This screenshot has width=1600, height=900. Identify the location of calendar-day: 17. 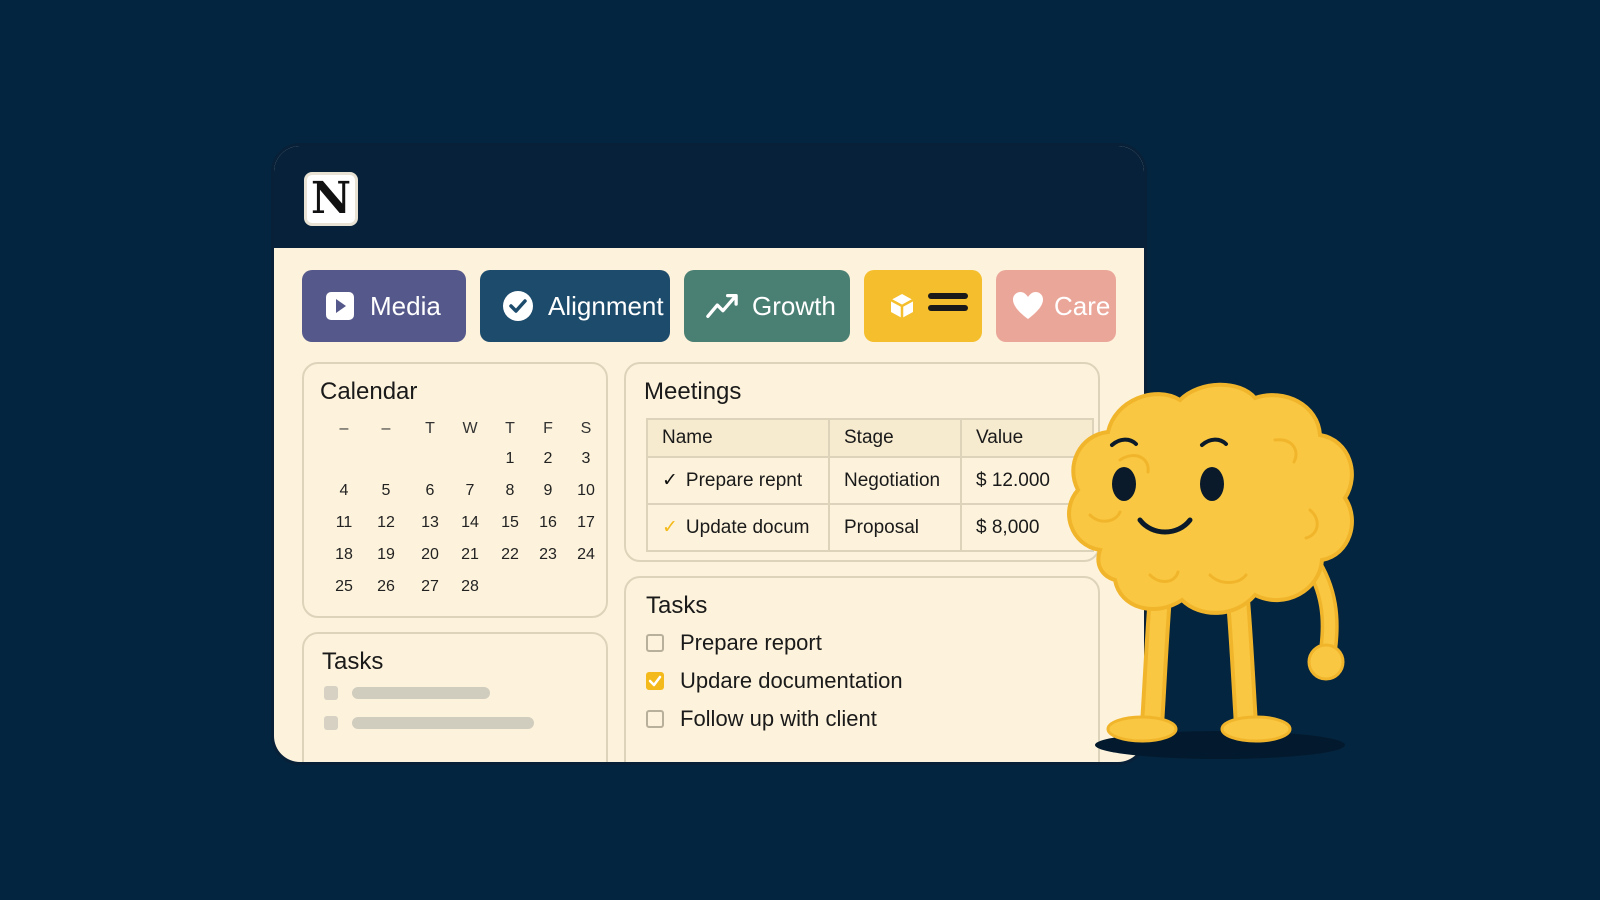
(586, 523).